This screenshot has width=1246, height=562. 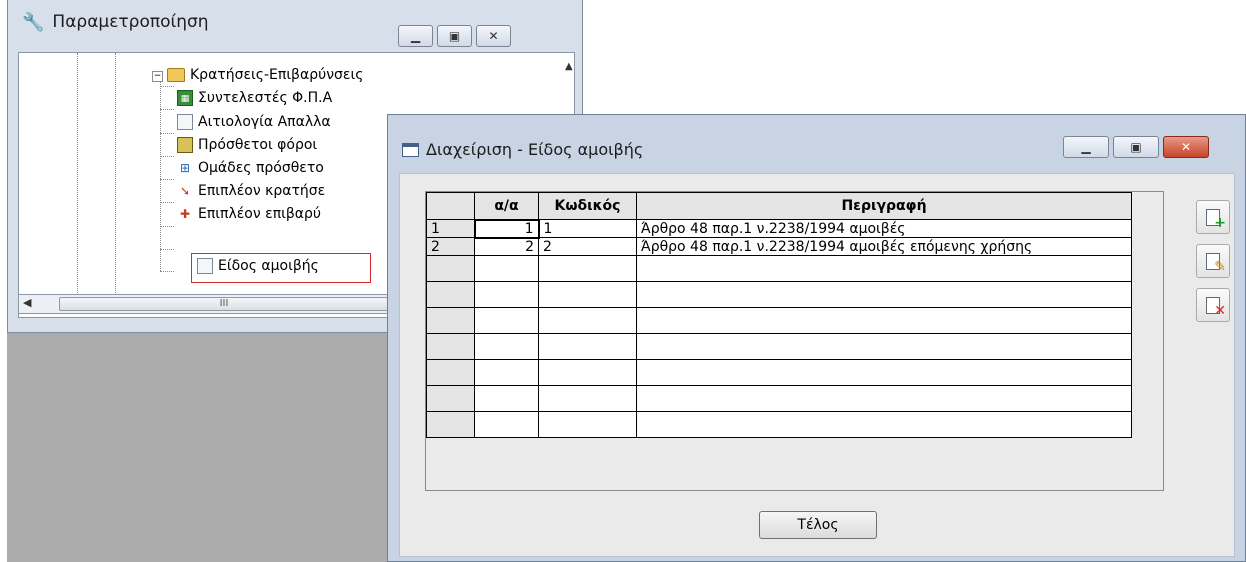 What do you see at coordinates (185, 191) in the screenshot?
I see `deduction-icon: ➘` at bounding box center [185, 191].